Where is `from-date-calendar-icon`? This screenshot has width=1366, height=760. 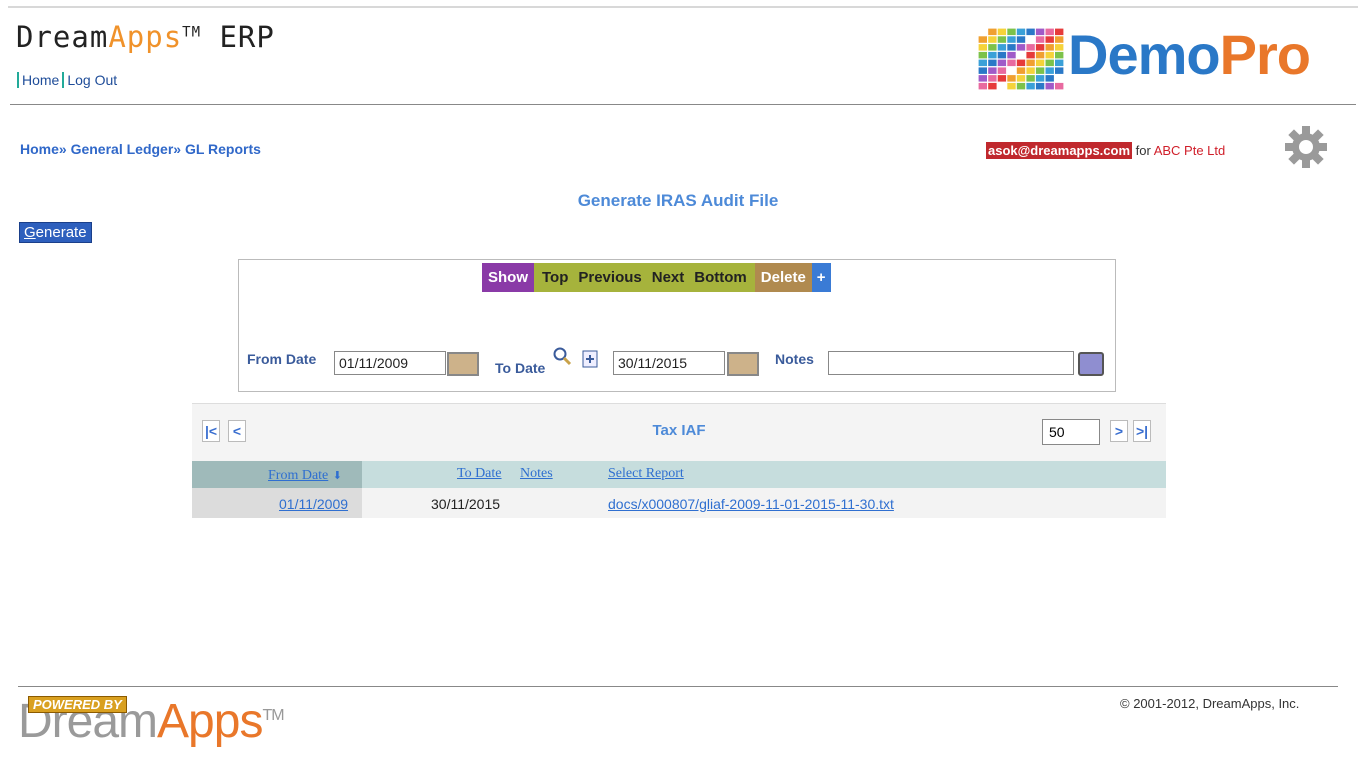
from-date-calendar-icon is located at coordinates (463, 364).